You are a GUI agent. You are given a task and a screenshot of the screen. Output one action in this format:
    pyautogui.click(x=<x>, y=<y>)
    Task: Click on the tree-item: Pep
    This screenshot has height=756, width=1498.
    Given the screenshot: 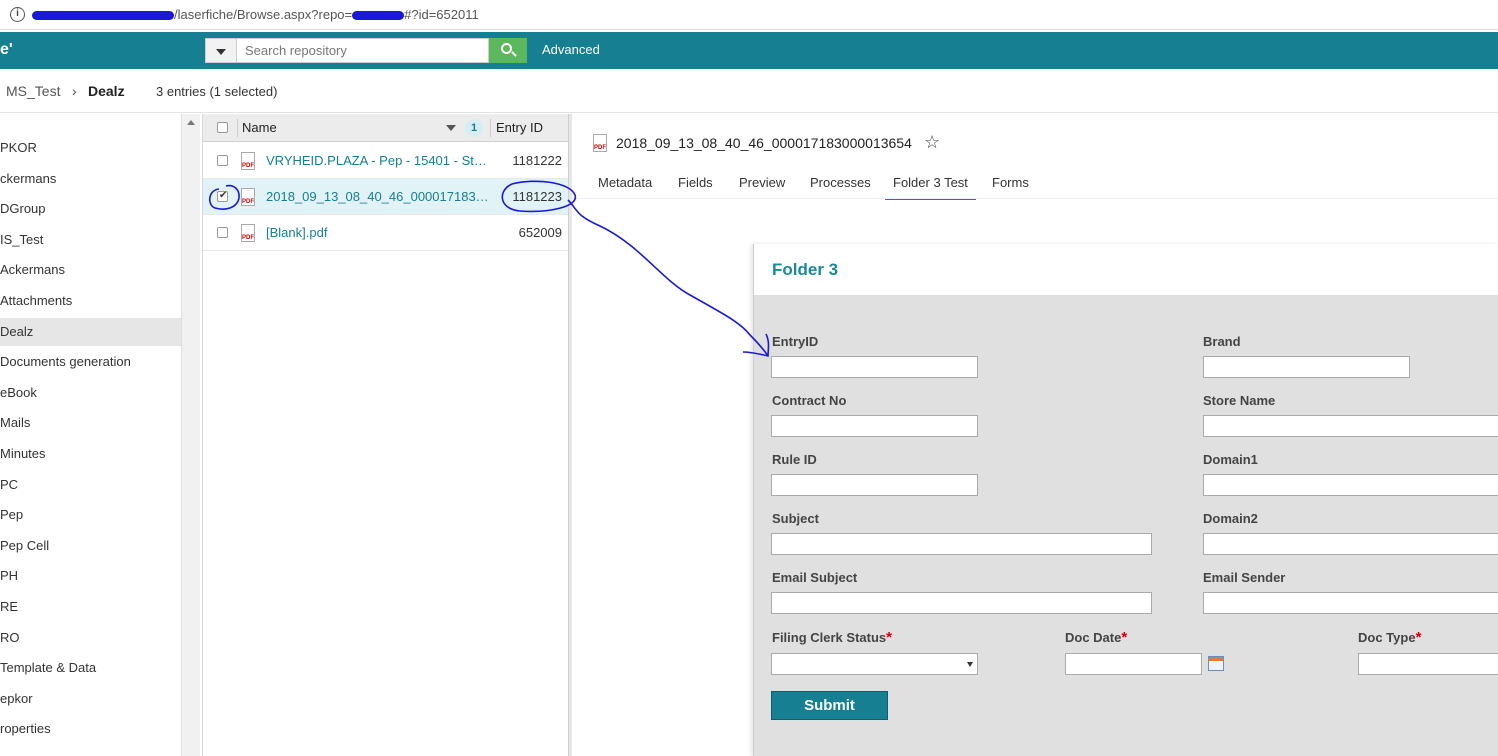 What is the action you would take?
    pyautogui.click(x=90, y=515)
    